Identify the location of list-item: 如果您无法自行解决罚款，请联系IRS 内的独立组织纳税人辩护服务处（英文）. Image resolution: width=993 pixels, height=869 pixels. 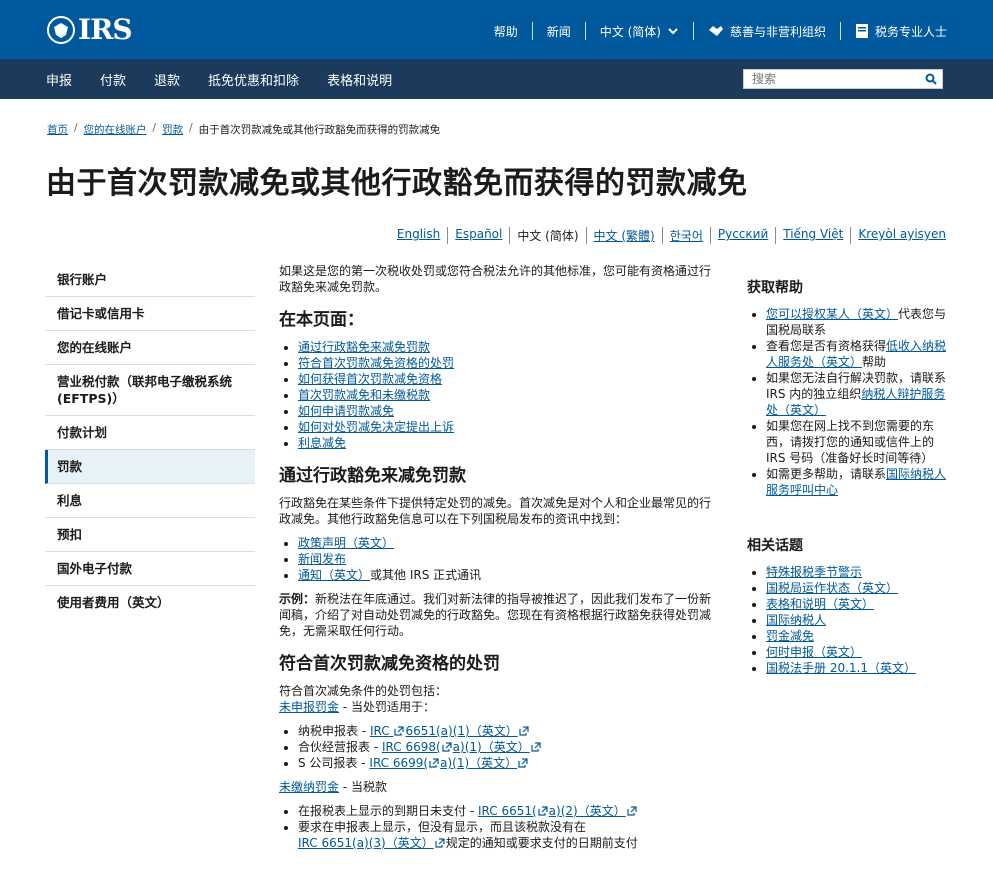
(861, 394).